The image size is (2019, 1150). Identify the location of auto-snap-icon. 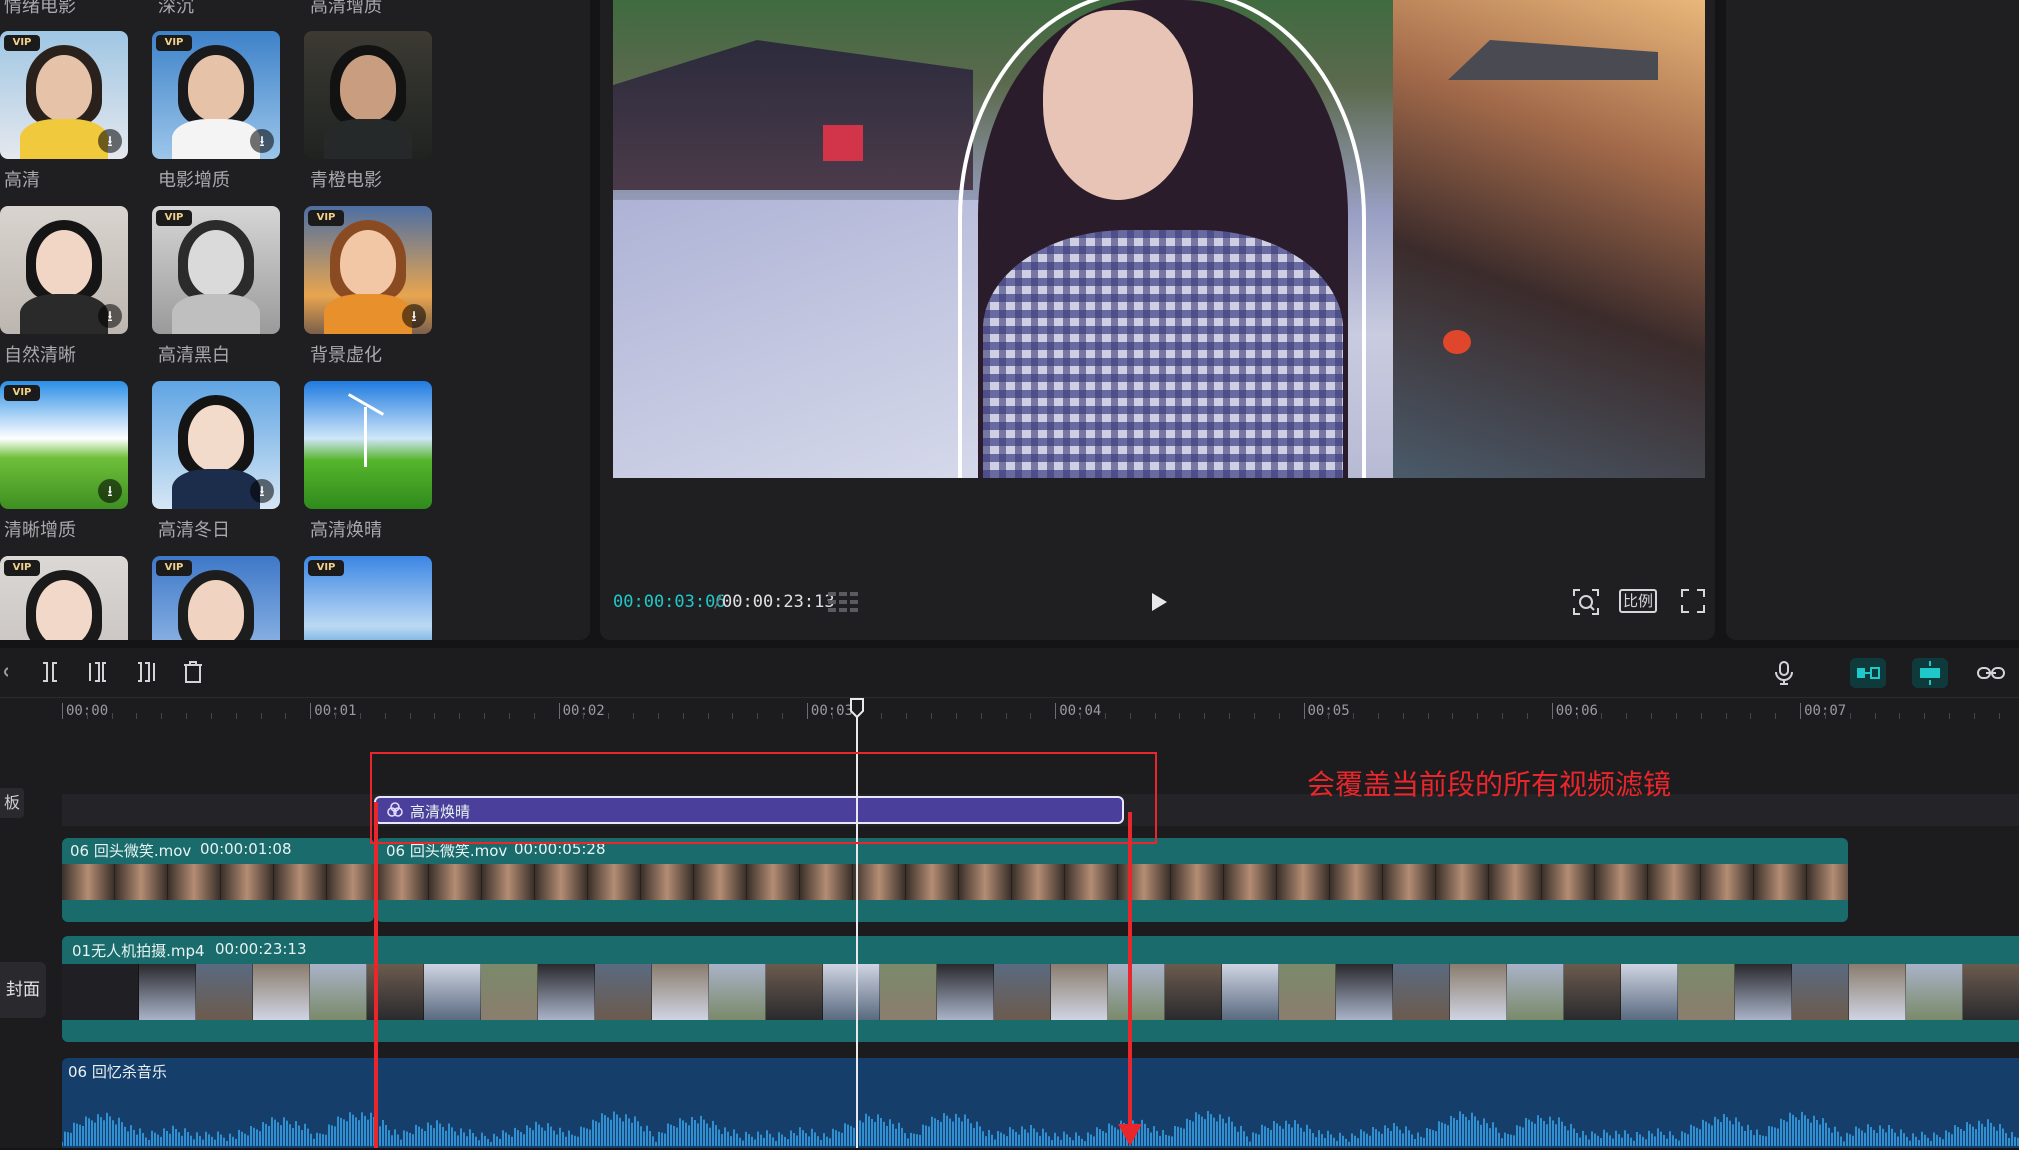
(1930, 673).